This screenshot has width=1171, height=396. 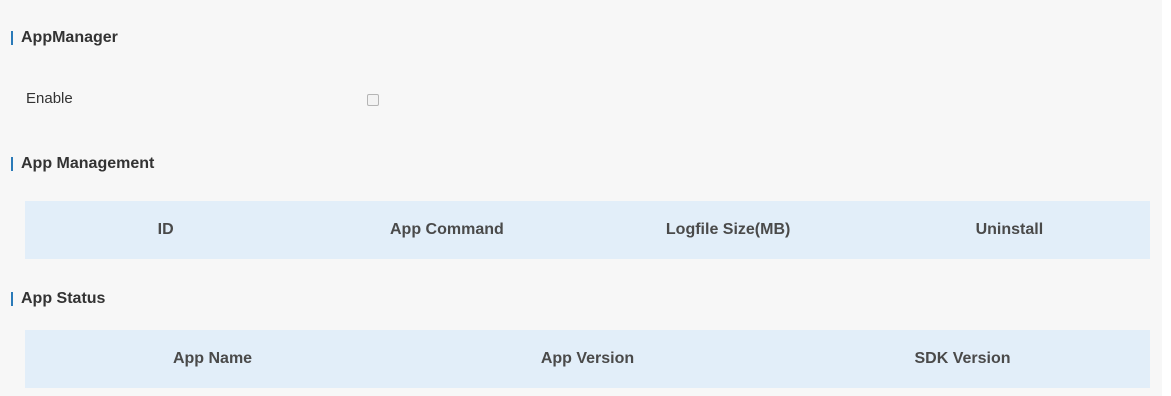 What do you see at coordinates (63, 298) in the screenshot?
I see `app-status-title: App Status` at bounding box center [63, 298].